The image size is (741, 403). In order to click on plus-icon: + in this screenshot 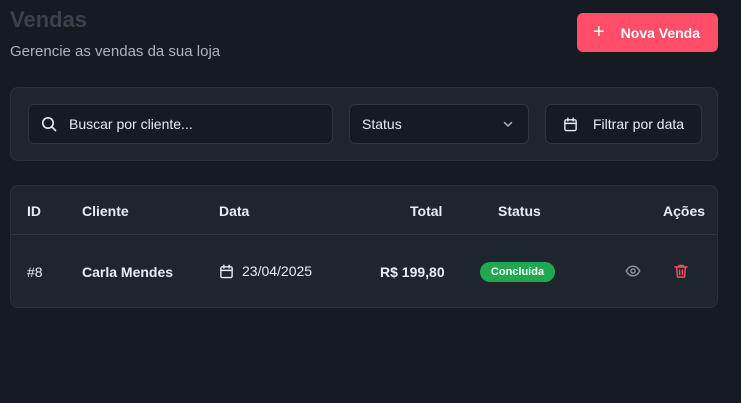, I will do `click(598, 31)`.